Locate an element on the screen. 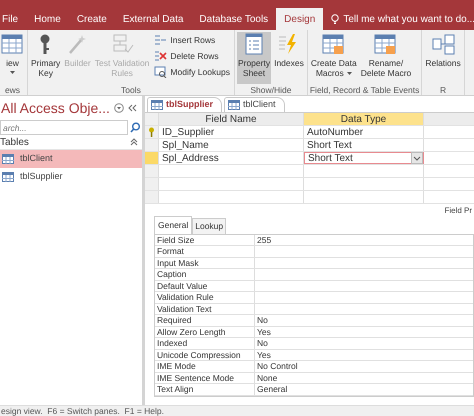 The image size is (474, 416). table-cell: Spl_Address is located at coordinates (231, 158).